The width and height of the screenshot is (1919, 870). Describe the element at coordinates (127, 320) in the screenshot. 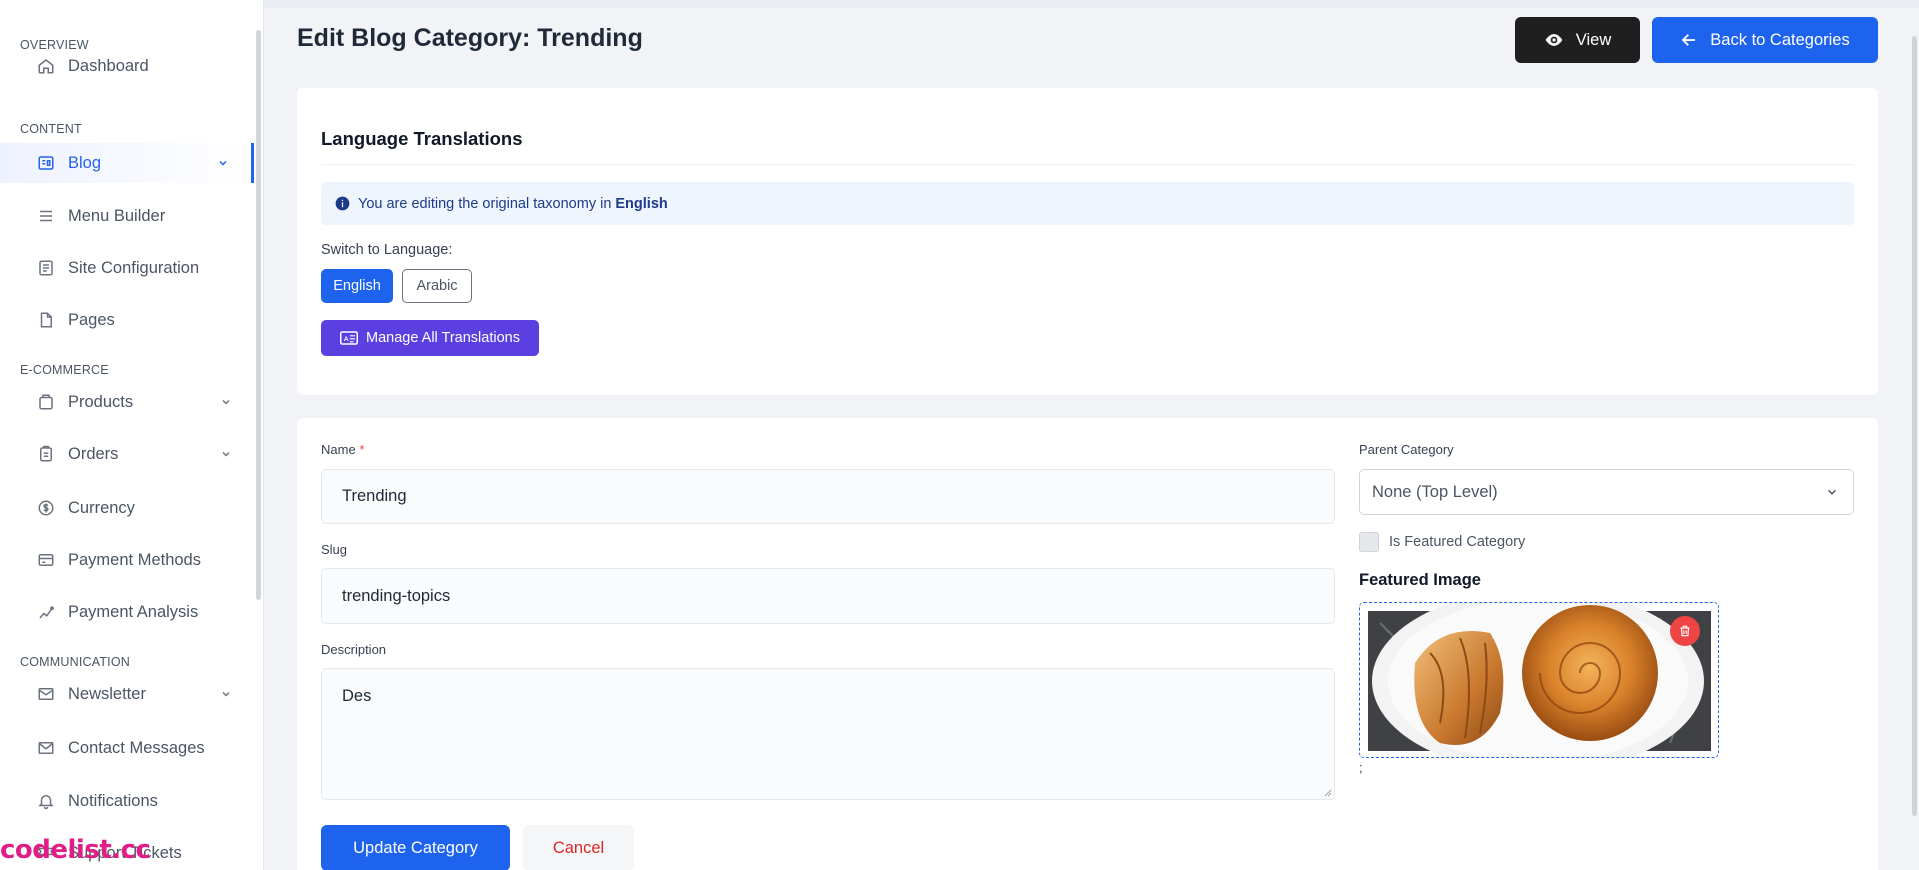

I see `sidebar-item-pages: Pages` at that location.